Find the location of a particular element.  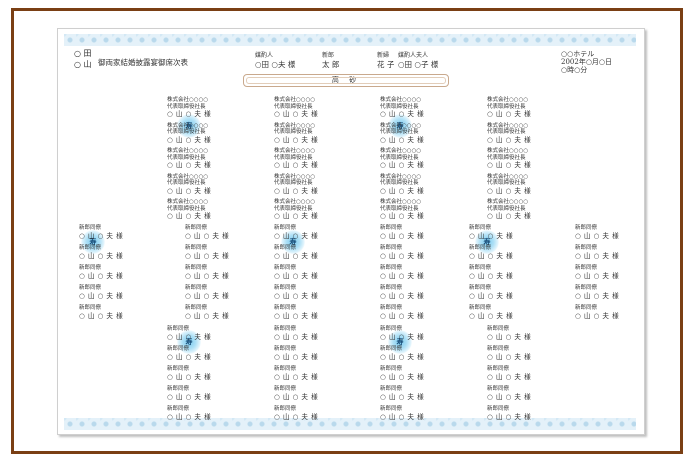

matchmaker-wife-header: 媒酌人夫人 ○田 ○子 様 is located at coordinates (418, 60).